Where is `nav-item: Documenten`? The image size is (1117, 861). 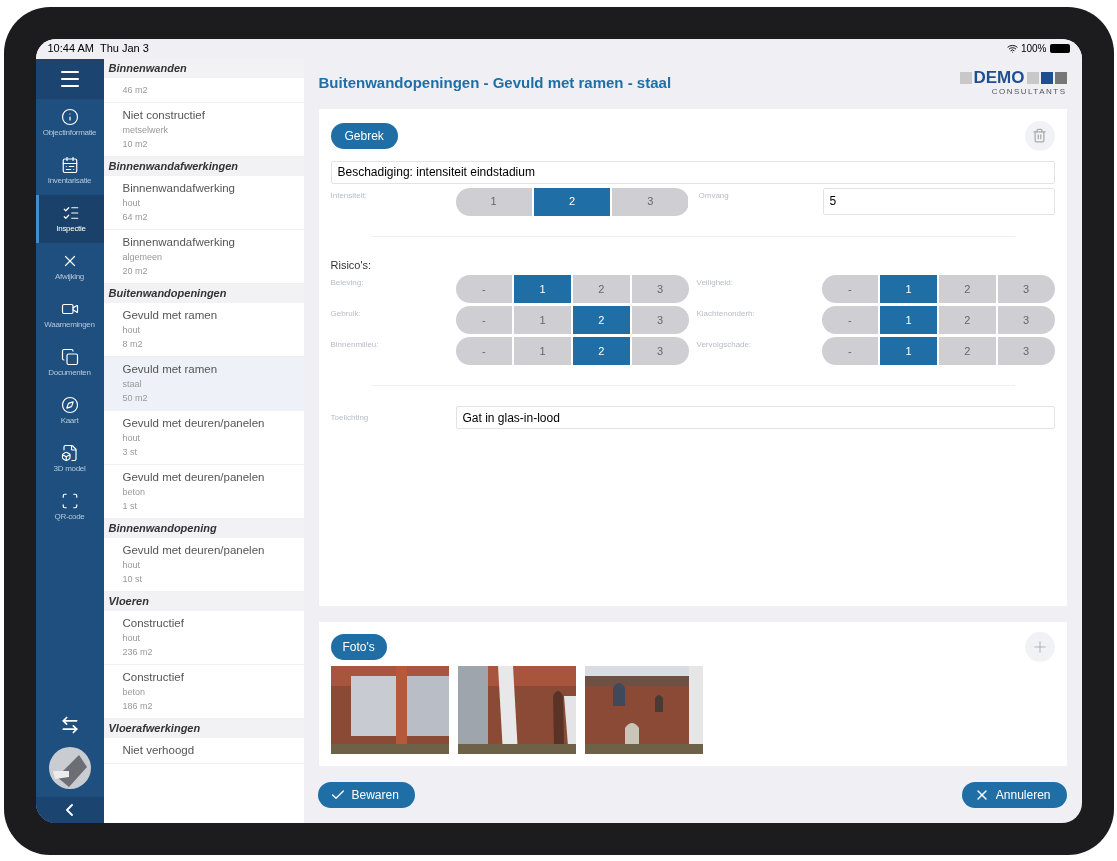
nav-item: Documenten is located at coordinates (69, 362).